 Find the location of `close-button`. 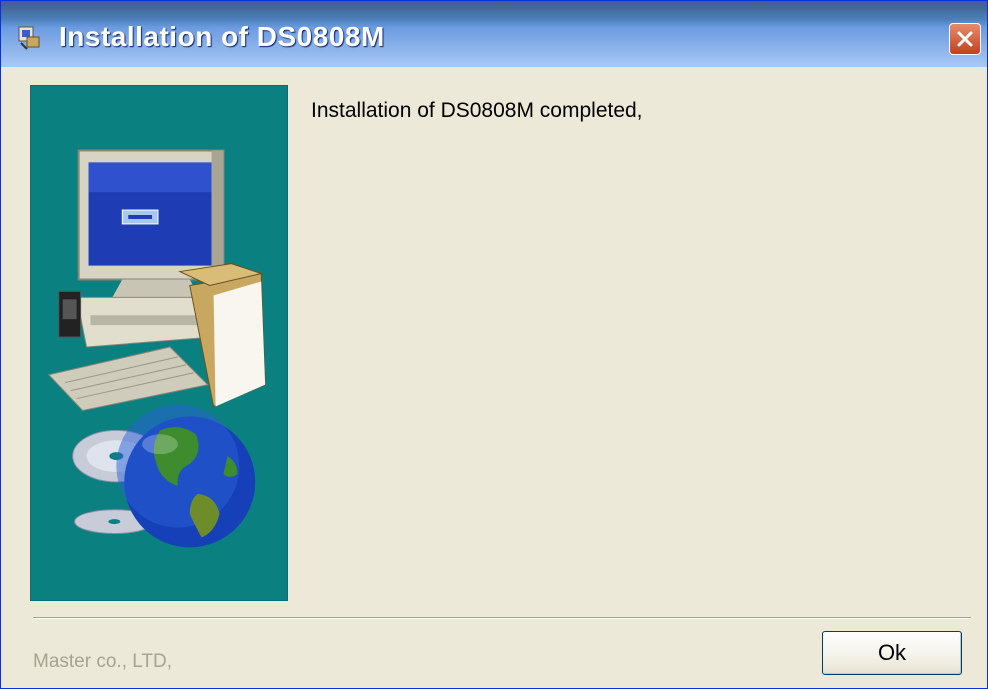

close-button is located at coordinates (965, 39).